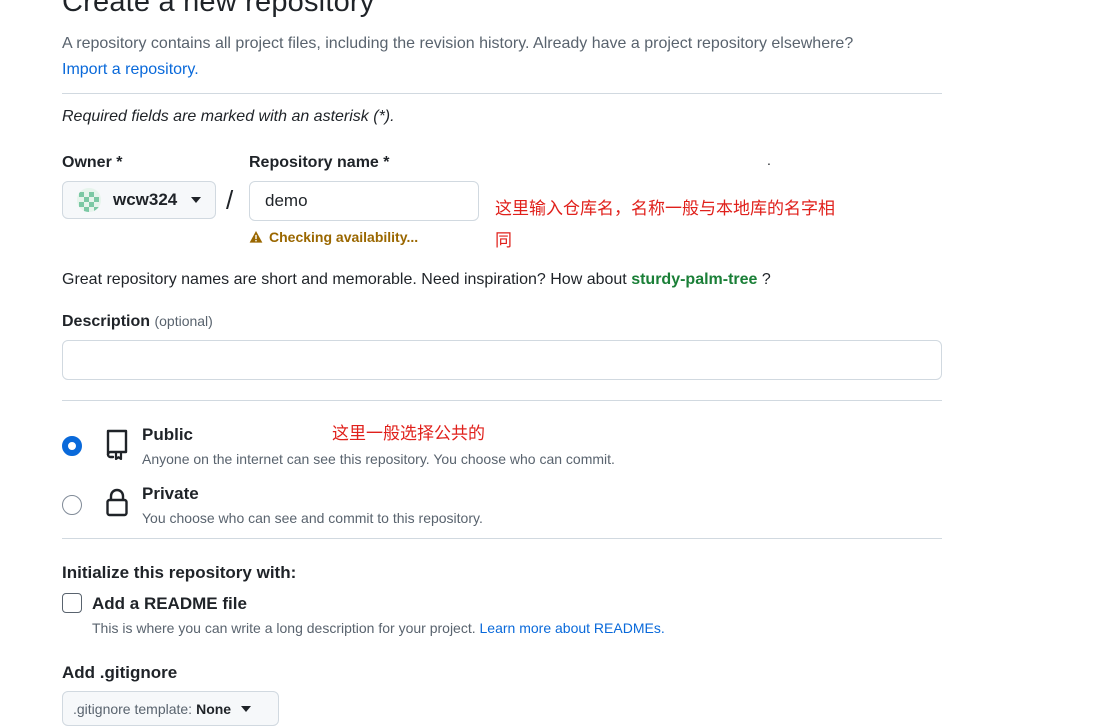 This screenshot has width=1107, height=727. I want to click on optional-tag: (optional), so click(183, 321).